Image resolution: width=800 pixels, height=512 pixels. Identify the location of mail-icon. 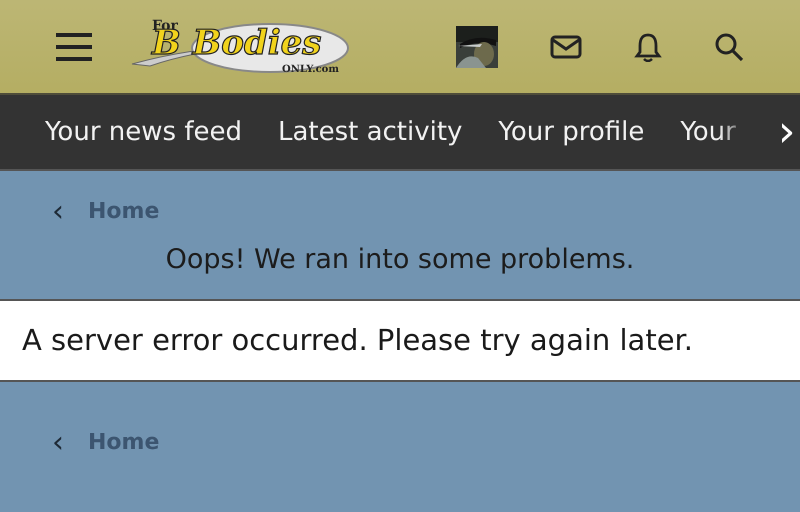
(566, 46).